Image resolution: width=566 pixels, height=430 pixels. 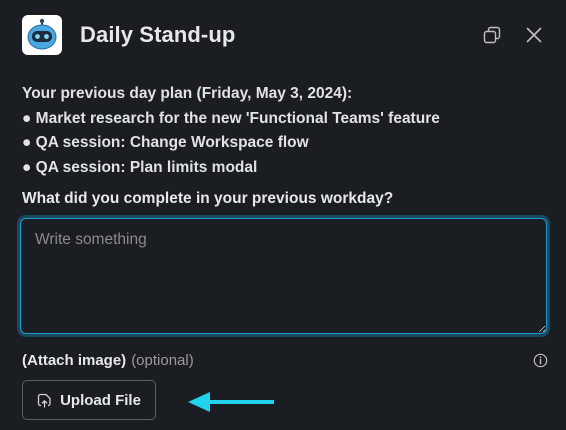 What do you see at coordinates (492, 35) in the screenshot?
I see `pop-out-icon` at bounding box center [492, 35].